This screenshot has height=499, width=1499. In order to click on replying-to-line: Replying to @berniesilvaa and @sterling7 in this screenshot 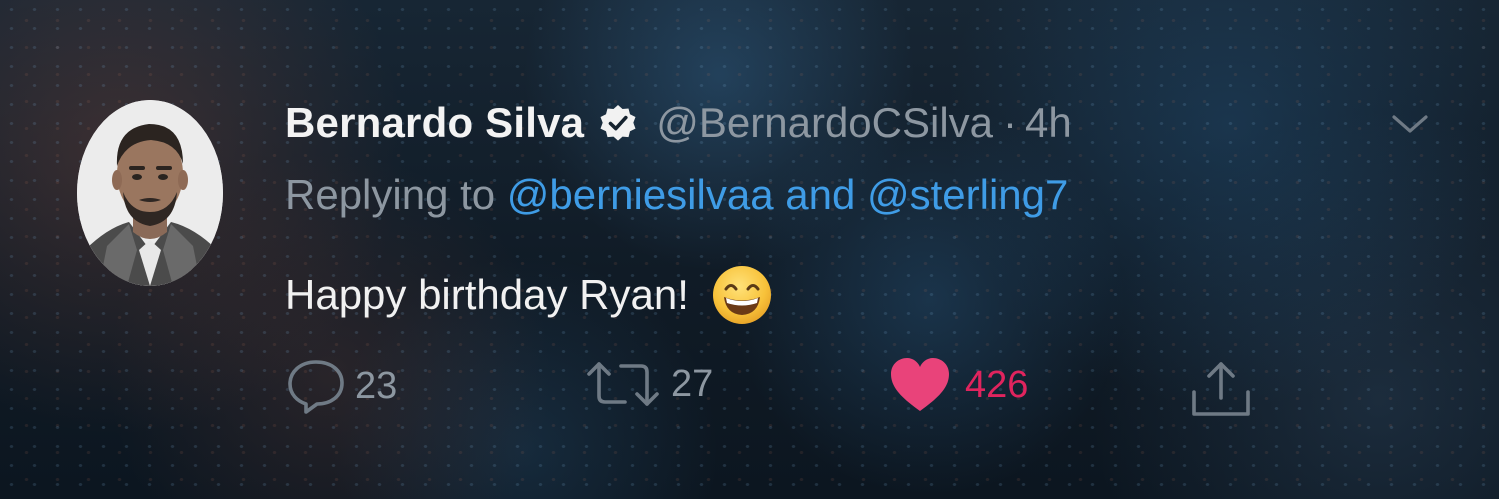, I will do `click(676, 195)`.